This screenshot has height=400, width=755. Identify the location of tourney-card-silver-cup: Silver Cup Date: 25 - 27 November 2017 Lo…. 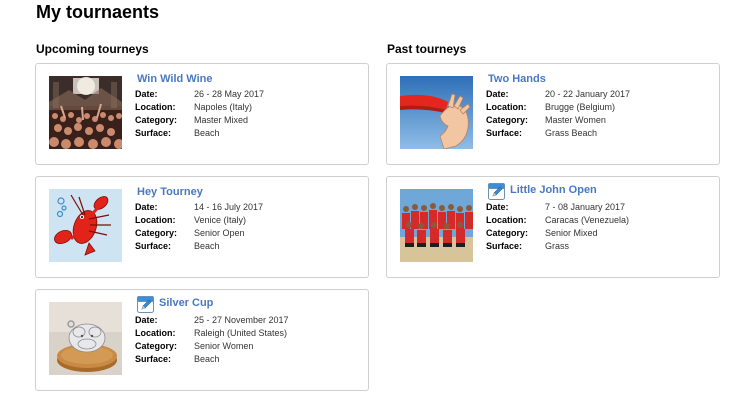
(202, 340).